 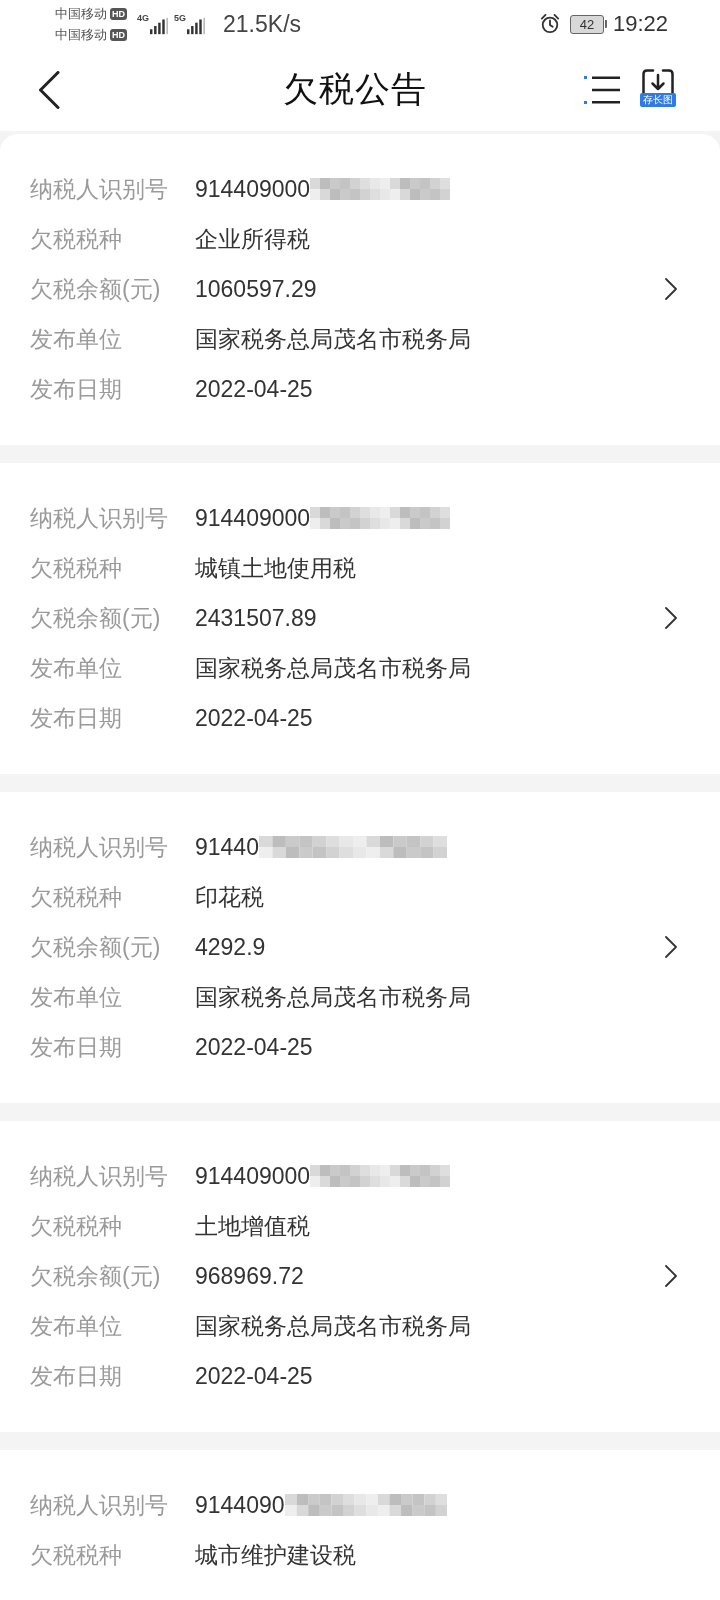 I want to click on field-value: 91440, so click(x=227, y=847).